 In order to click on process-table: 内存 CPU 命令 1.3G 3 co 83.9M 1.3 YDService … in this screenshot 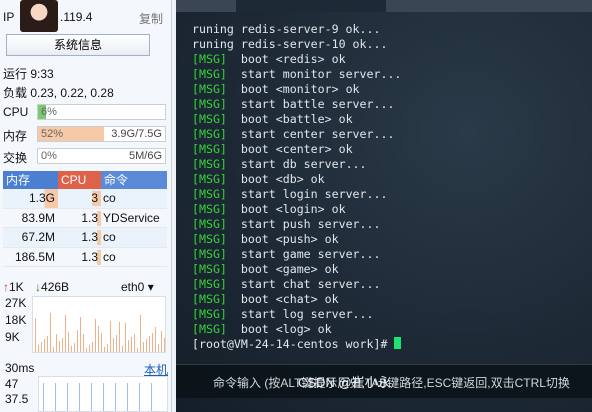, I will do `click(85, 219)`.